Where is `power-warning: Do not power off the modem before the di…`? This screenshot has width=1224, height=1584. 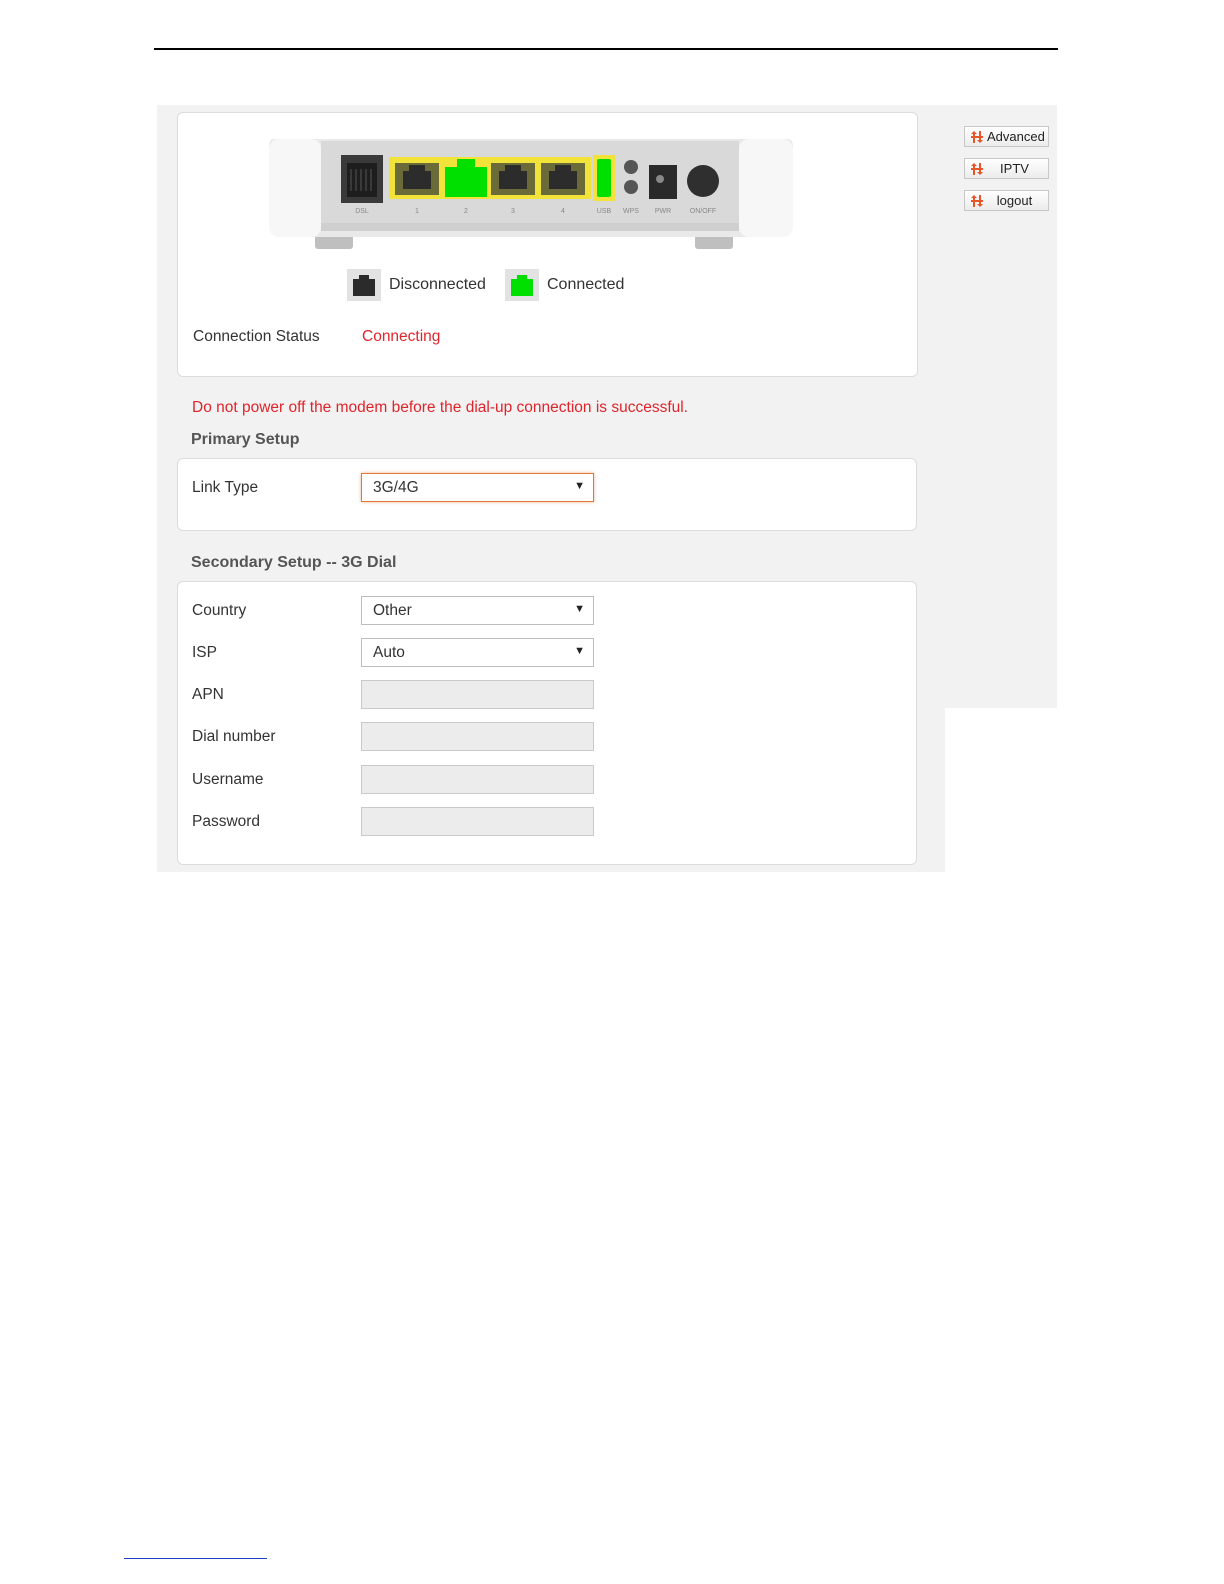
power-warning: Do not power off the modem before the di… is located at coordinates (440, 407).